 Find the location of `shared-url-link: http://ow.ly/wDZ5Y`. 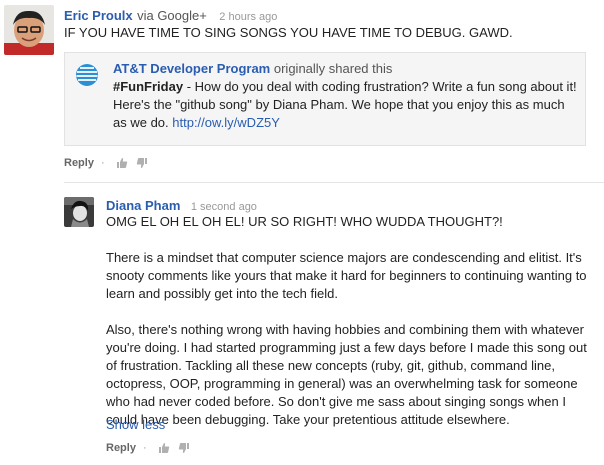

shared-url-link: http://ow.ly/wDZ5Y is located at coordinates (226, 122).